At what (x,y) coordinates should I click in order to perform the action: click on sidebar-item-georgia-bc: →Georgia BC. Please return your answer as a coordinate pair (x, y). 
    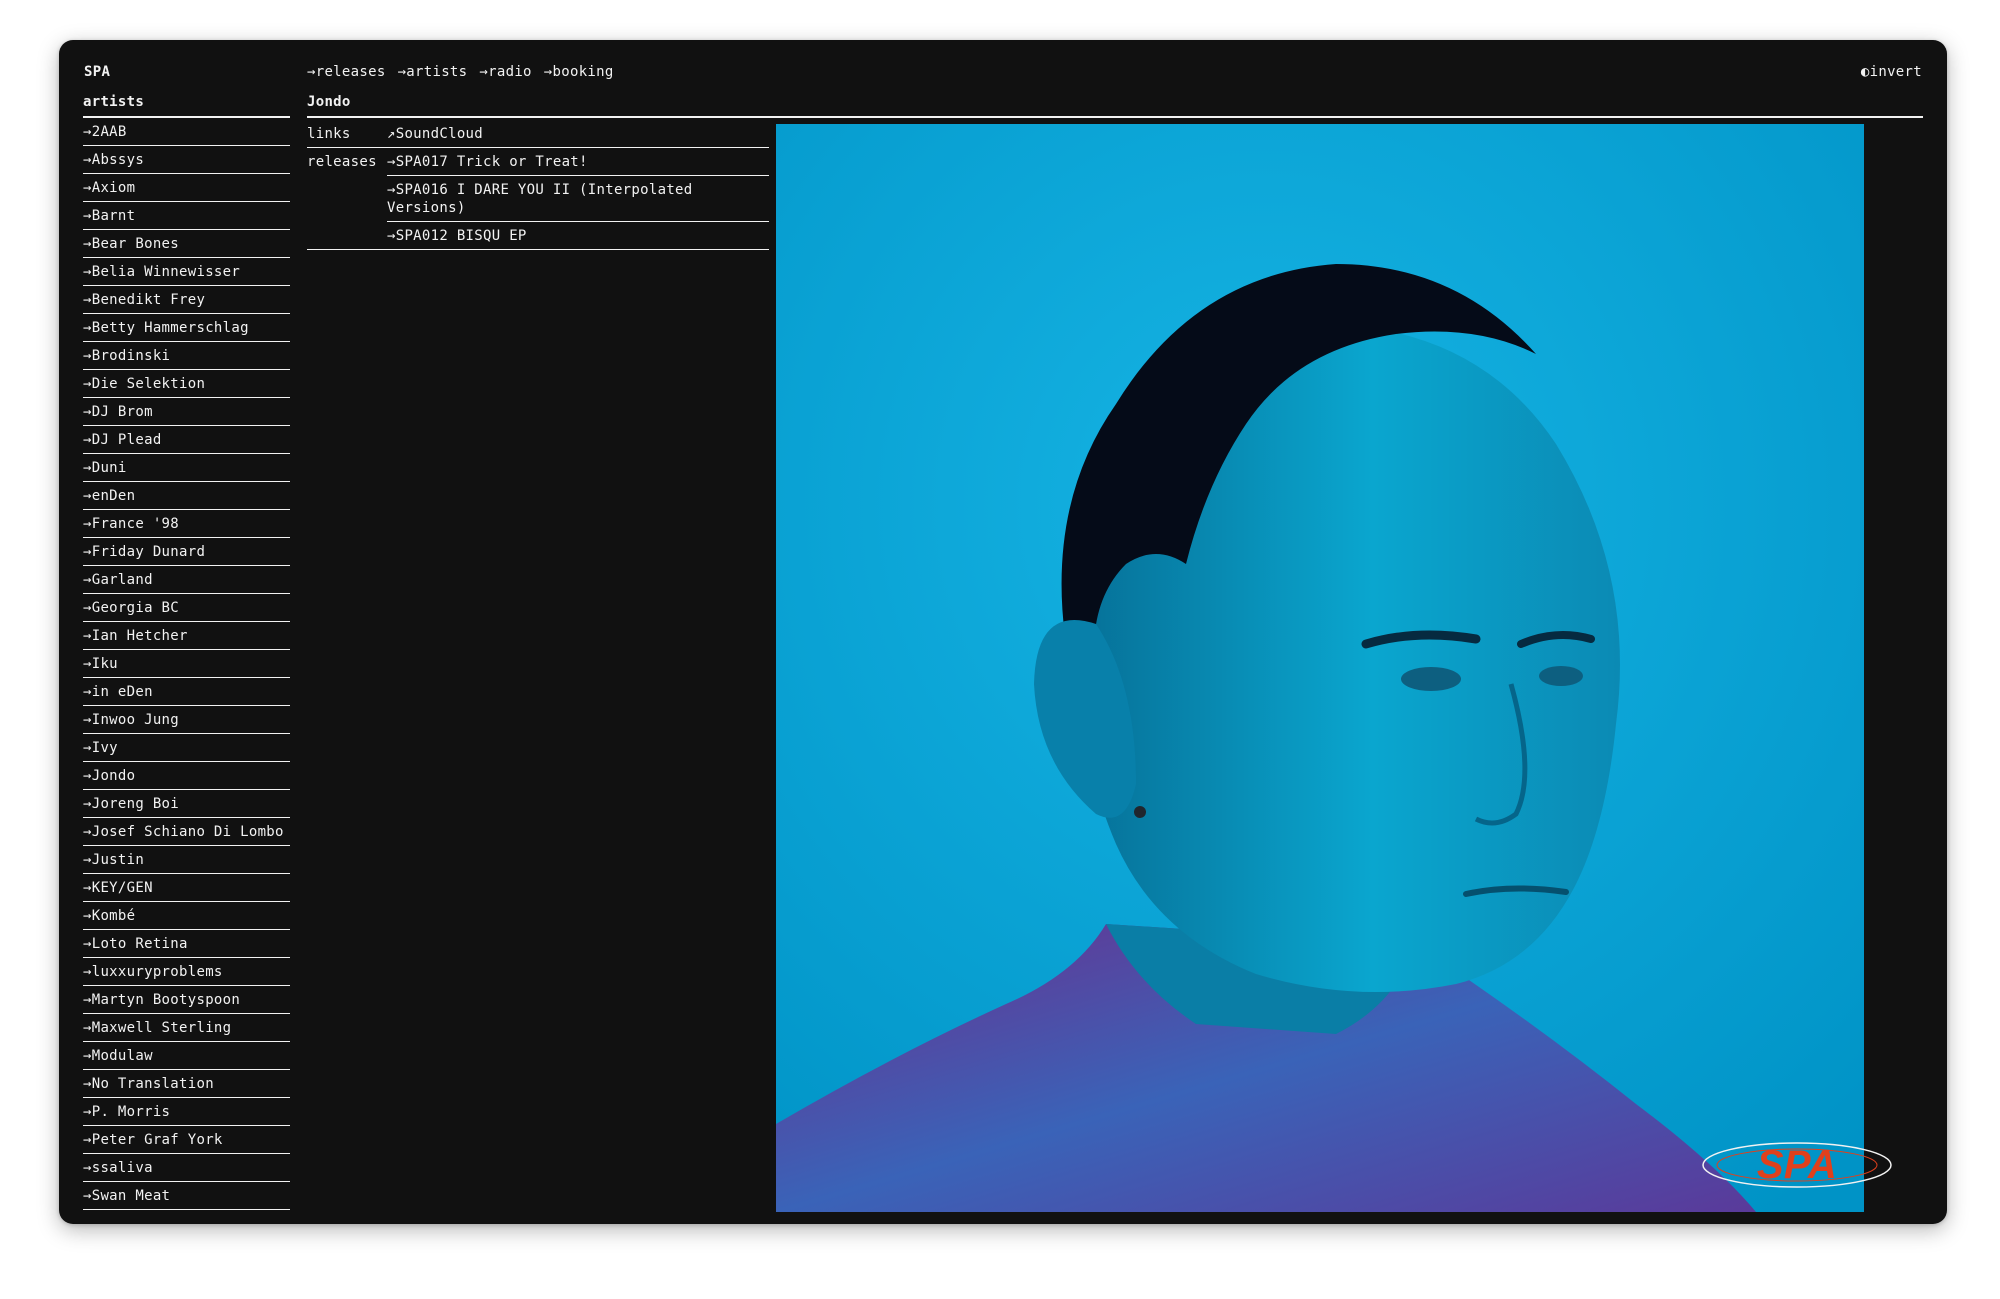
    Looking at the image, I should click on (186, 608).